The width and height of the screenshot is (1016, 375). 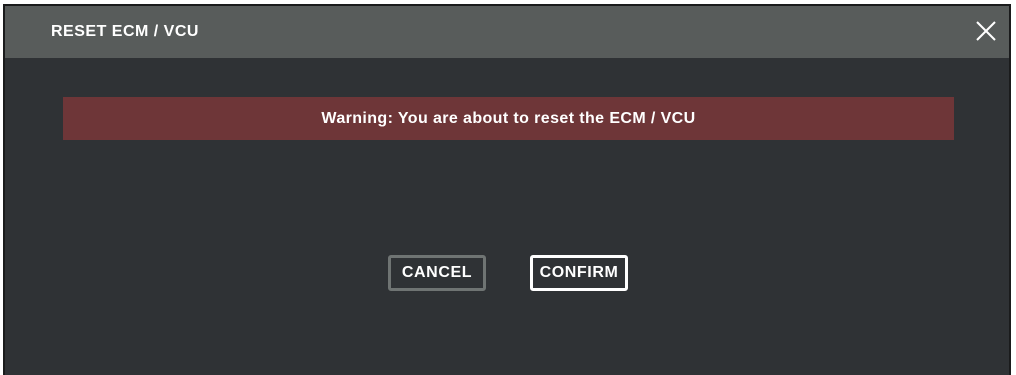 What do you see at coordinates (986, 31) in the screenshot?
I see `close-icon` at bounding box center [986, 31].